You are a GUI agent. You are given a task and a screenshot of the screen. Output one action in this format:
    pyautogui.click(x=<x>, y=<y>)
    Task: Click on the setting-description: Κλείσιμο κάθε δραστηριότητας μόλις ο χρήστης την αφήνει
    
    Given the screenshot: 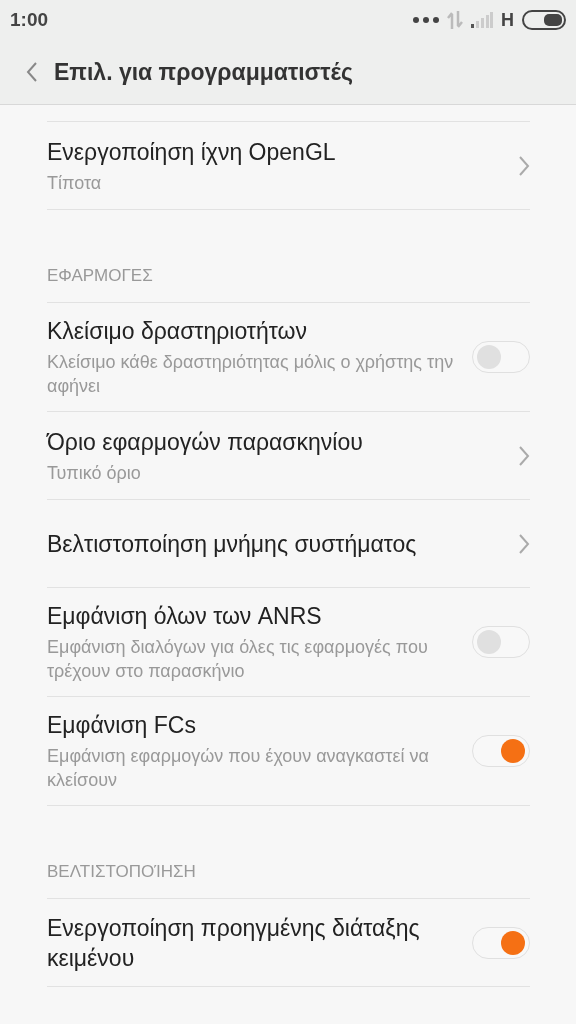 What is the action you would take?
    pyautogui.click(x=251, y=374)
    